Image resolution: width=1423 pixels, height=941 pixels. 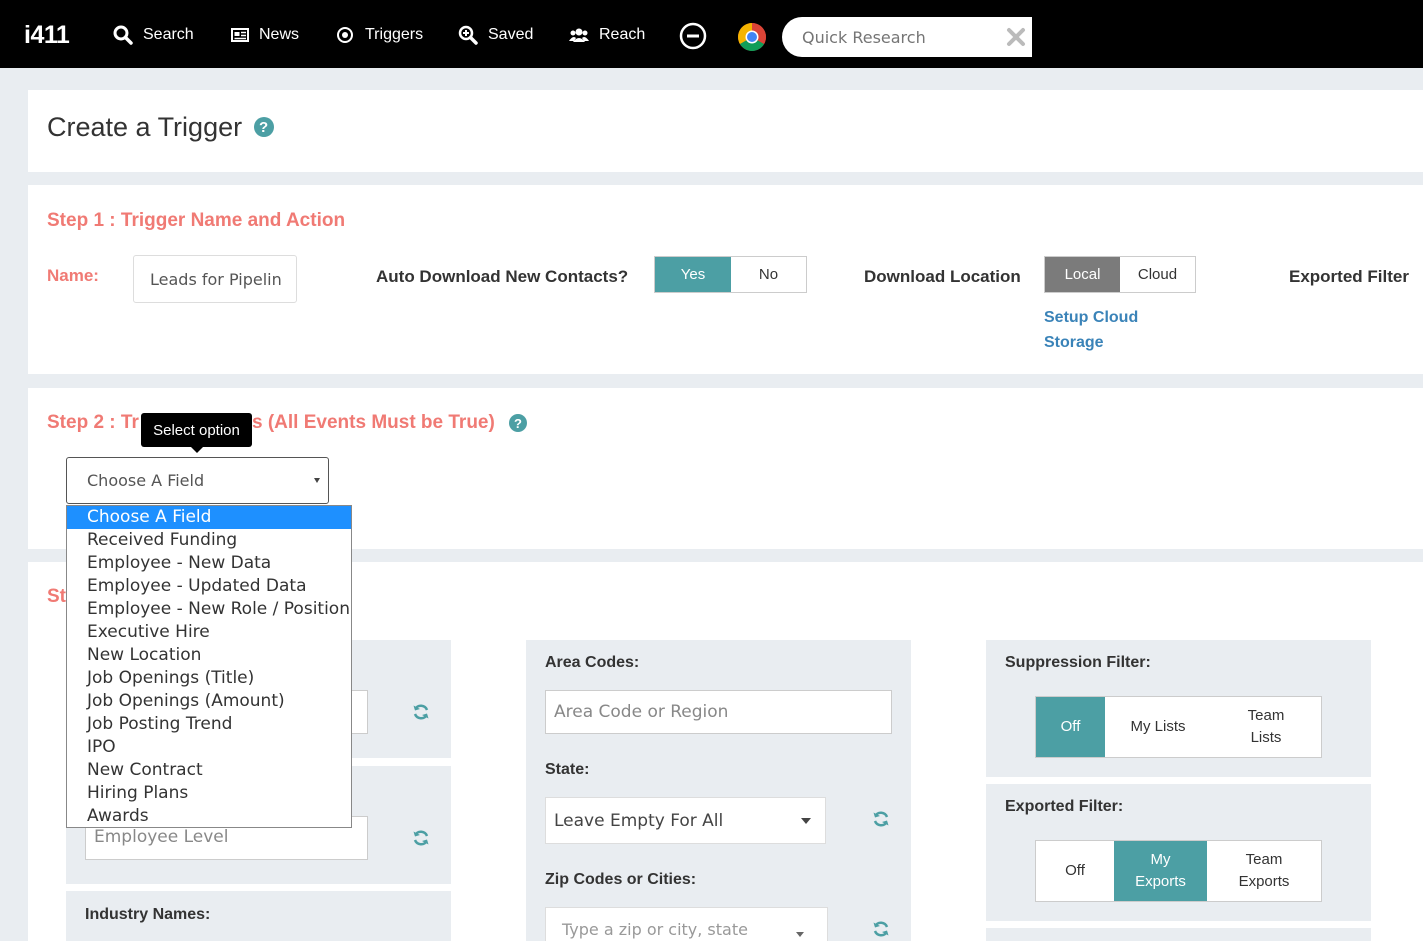 I want to click on exported-my-exports: My Exports, so click(x=1160, y=871).